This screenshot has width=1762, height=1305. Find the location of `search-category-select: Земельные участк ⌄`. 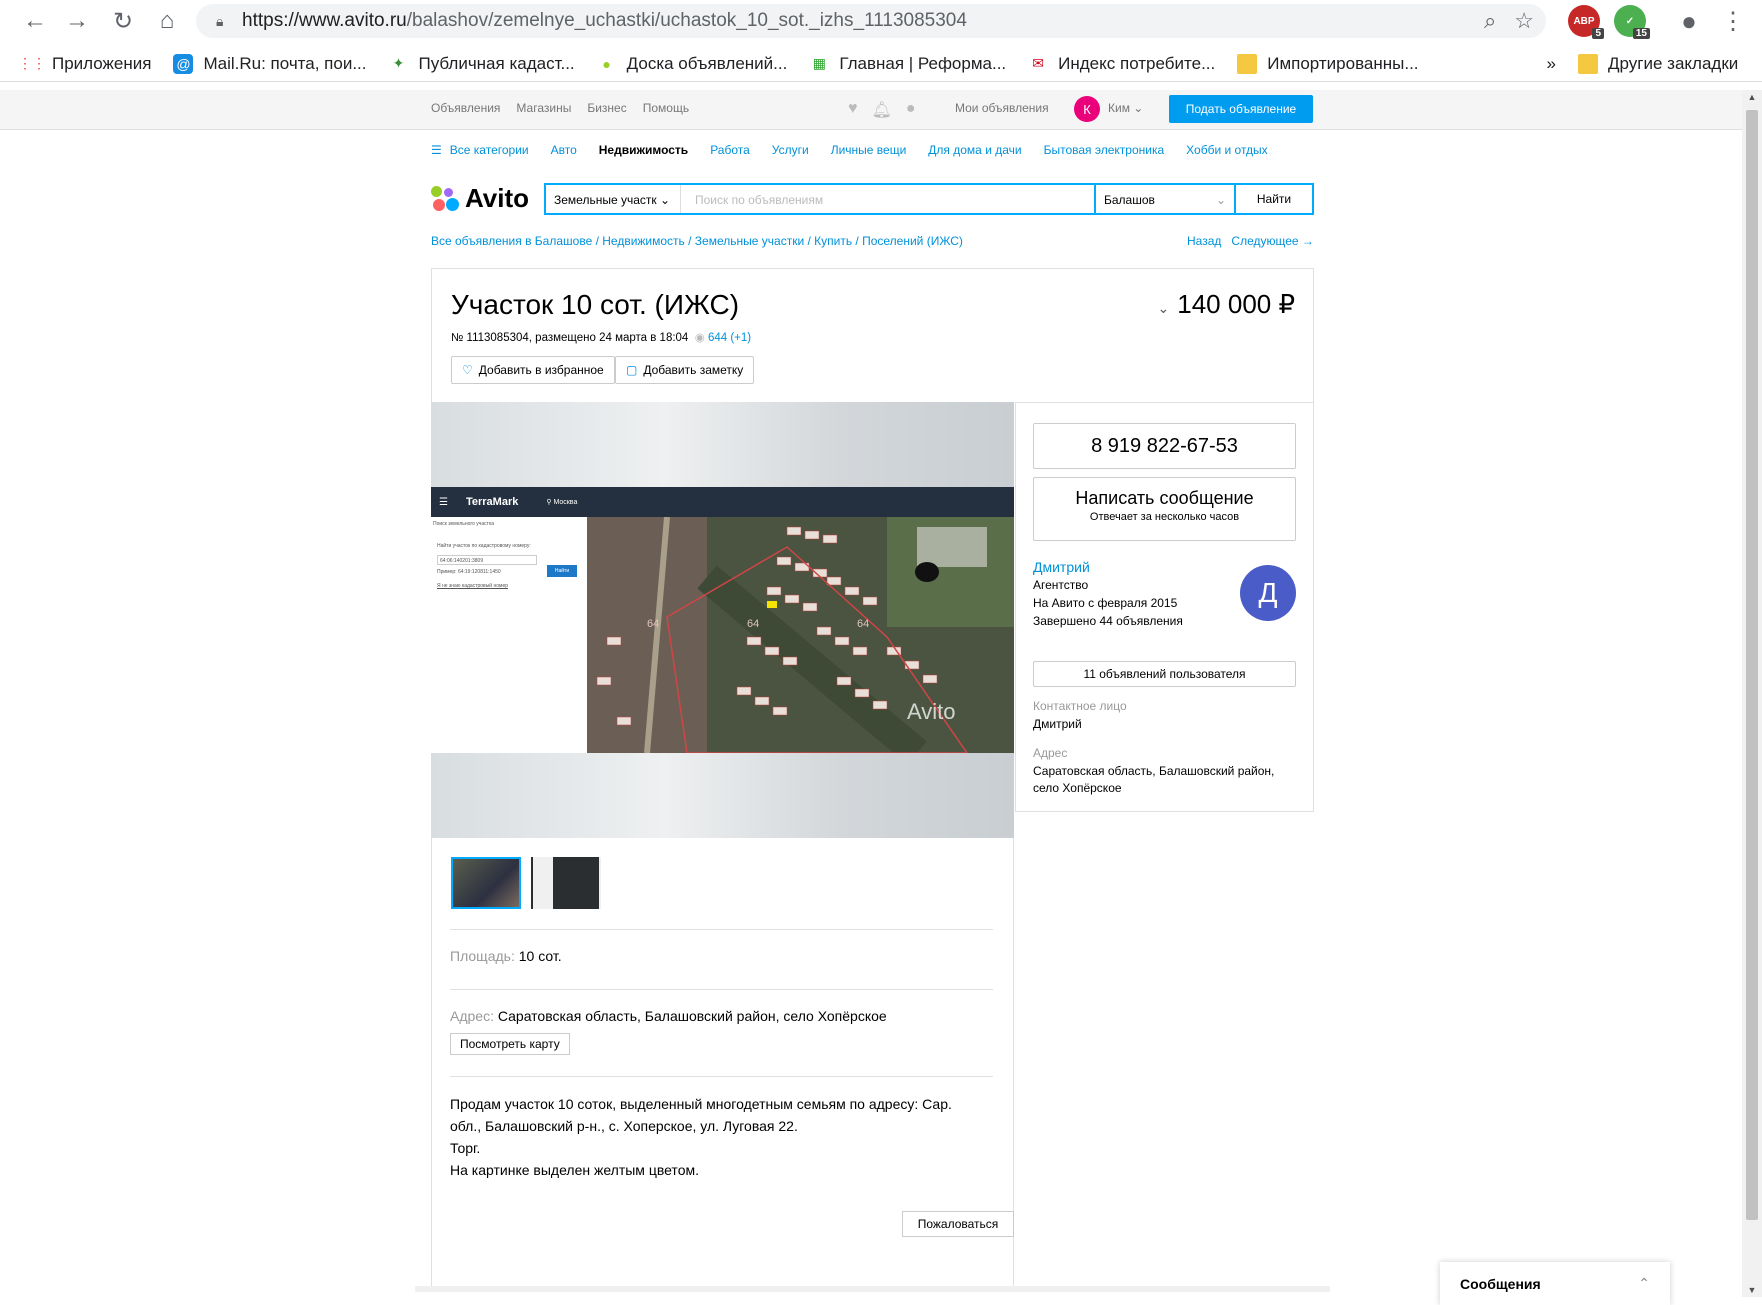

search-category-select: Земельные участк ⌄ is located at coordinates (613, 199).